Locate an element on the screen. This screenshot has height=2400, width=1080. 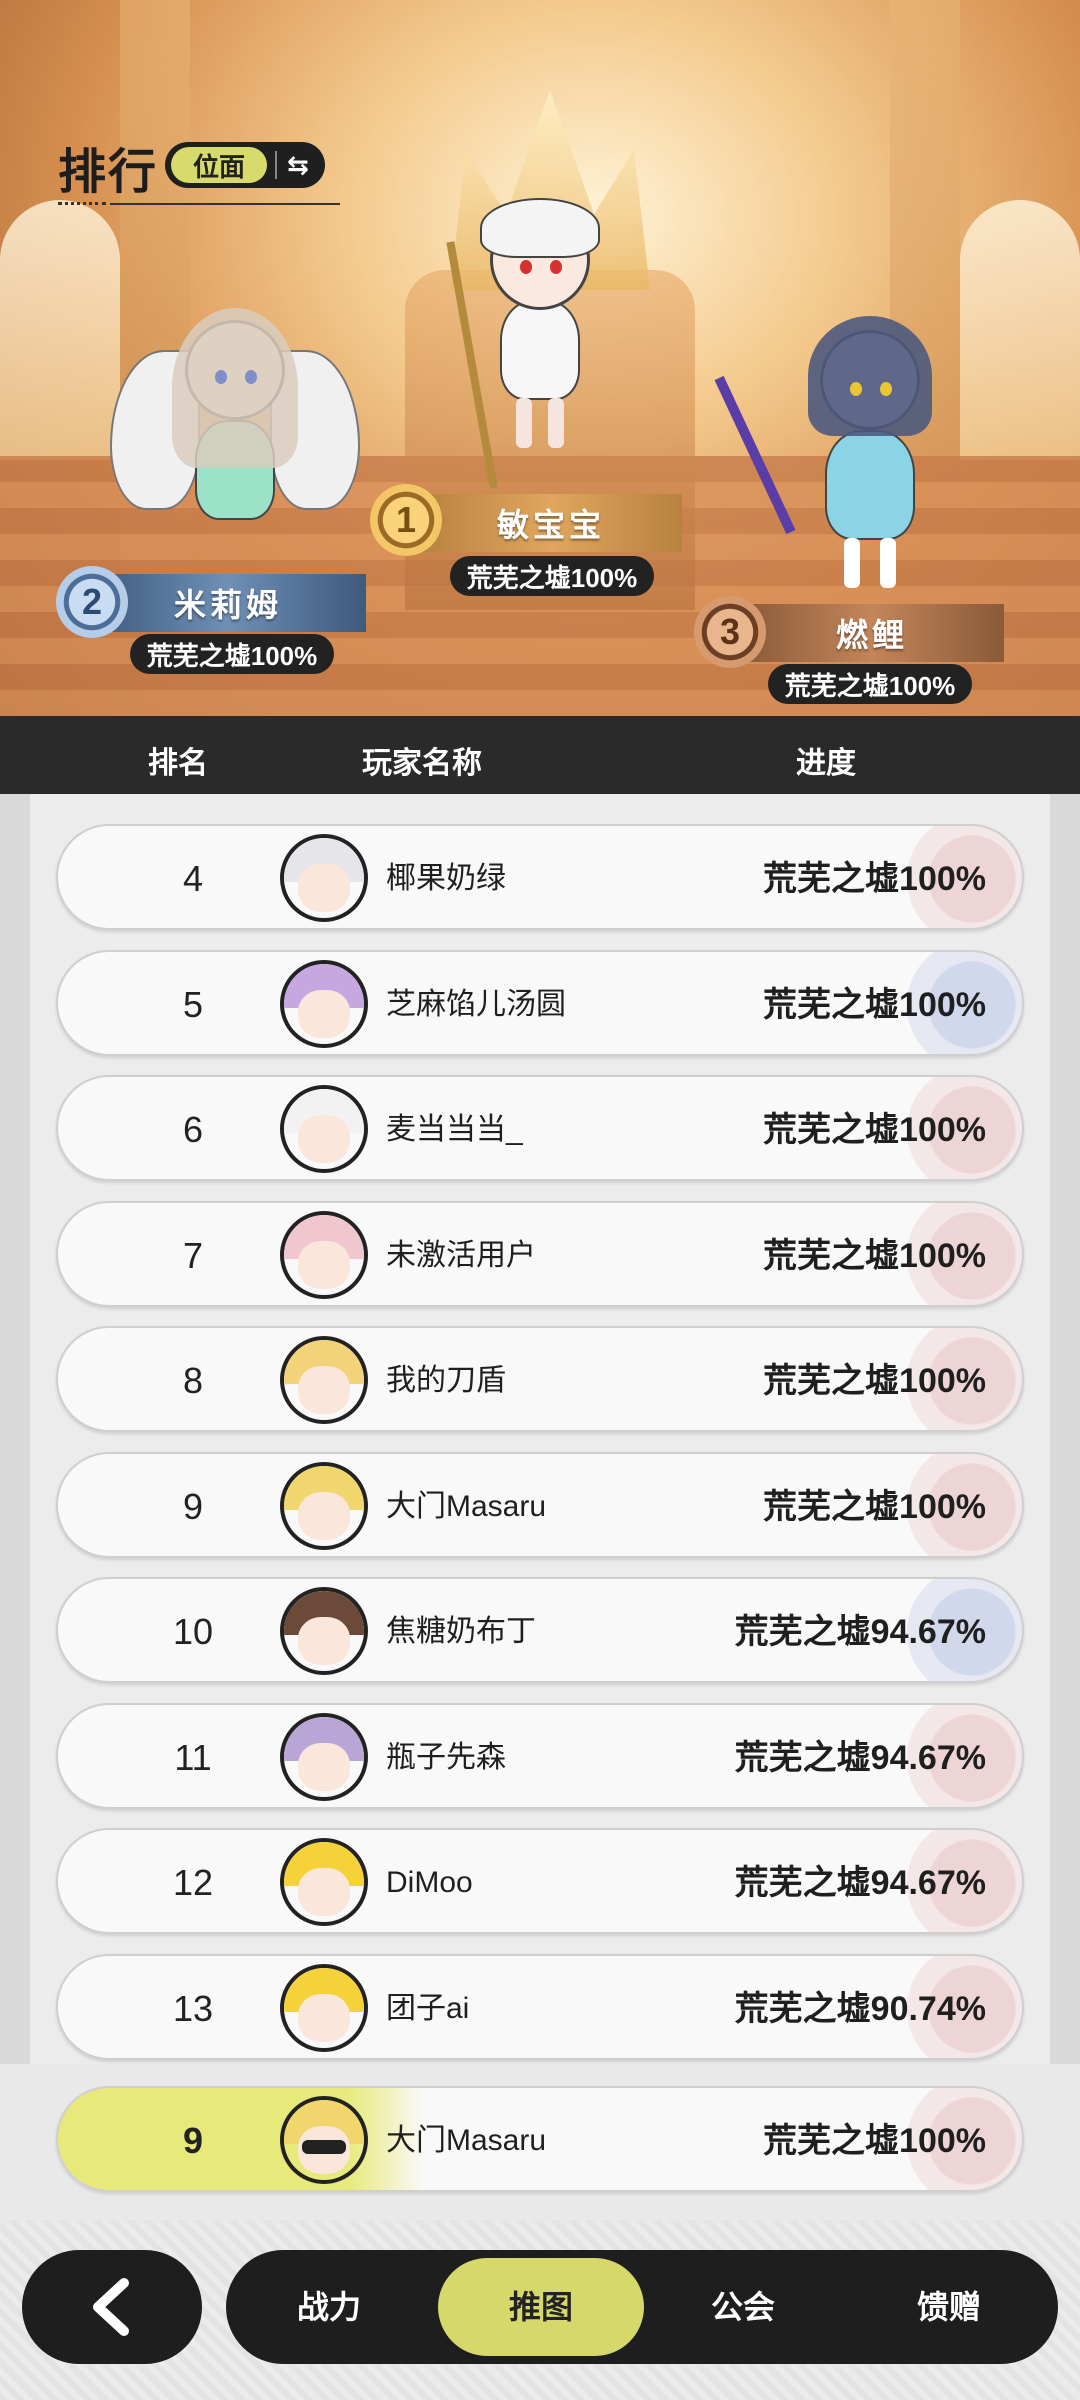
rank-number: 5 is located at coordinates (193, 1004).